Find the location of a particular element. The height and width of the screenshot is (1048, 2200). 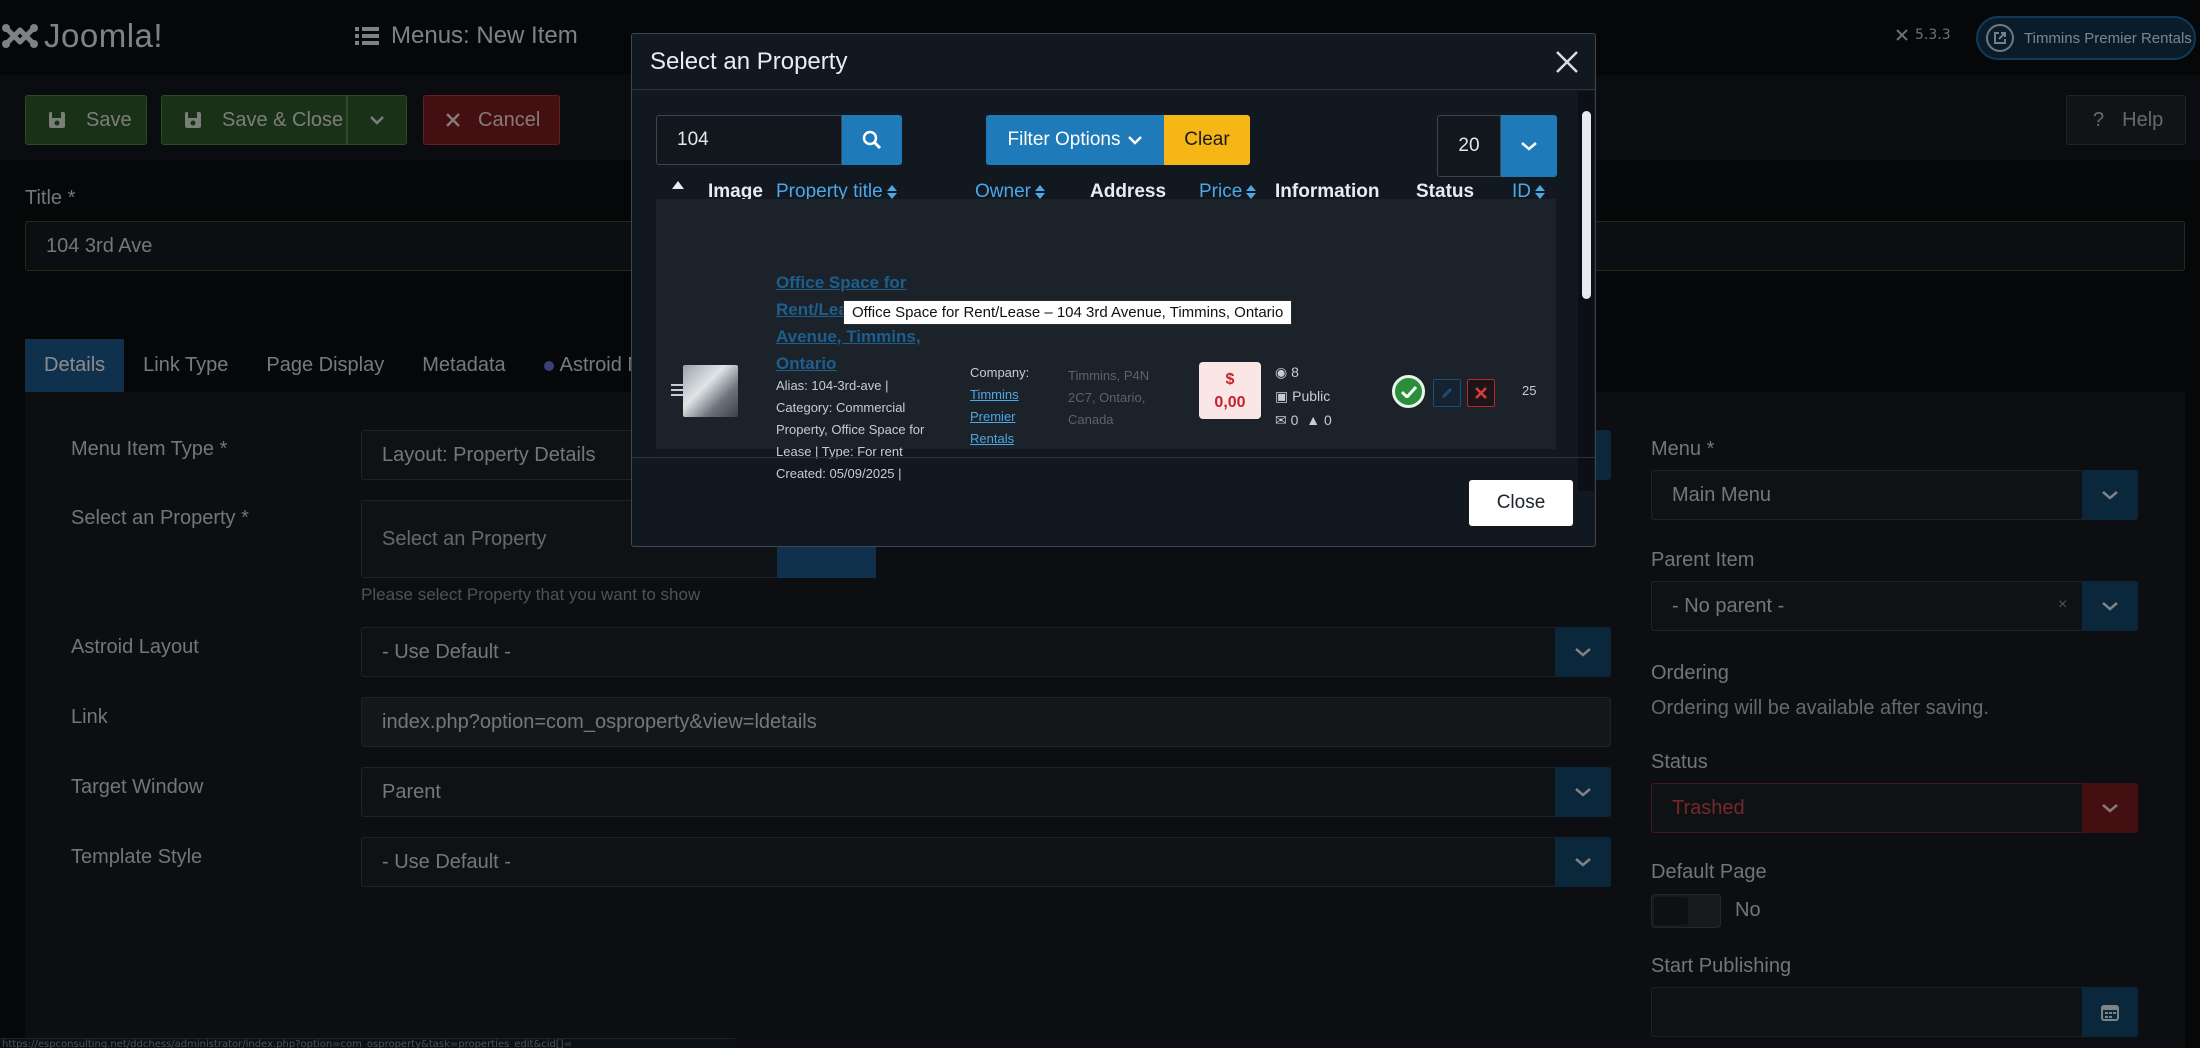

eye-icon: ◉ is located at coordinates (1281, 372).